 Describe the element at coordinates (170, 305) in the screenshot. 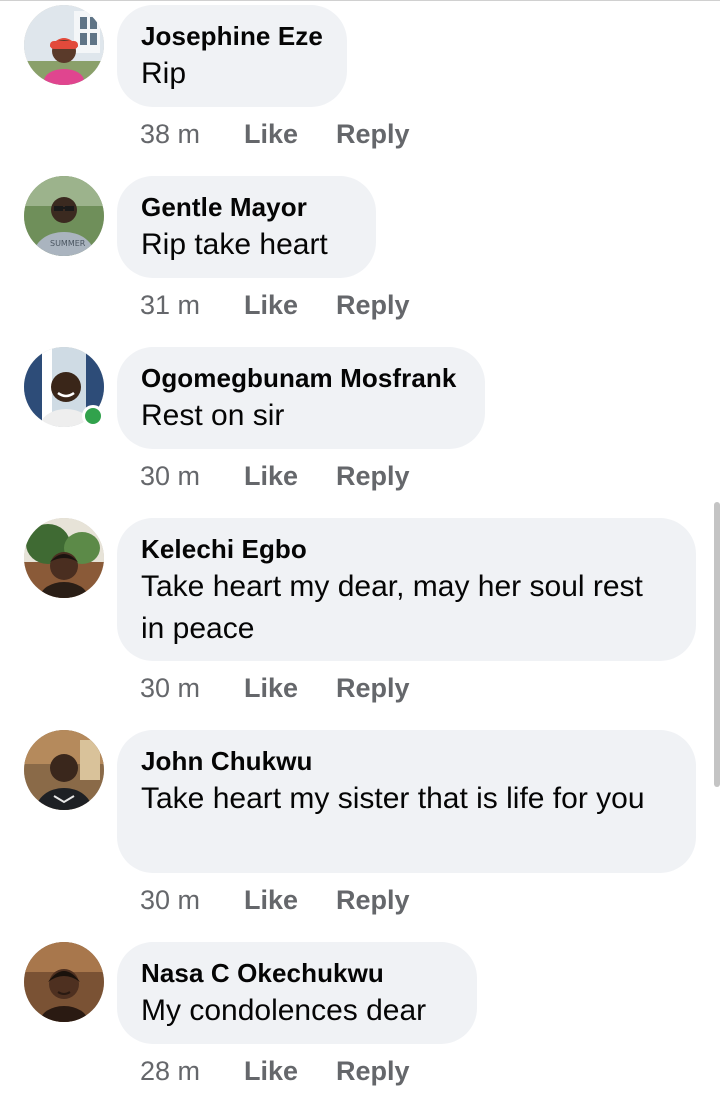

I see `timestamp: 31 m` at that location.